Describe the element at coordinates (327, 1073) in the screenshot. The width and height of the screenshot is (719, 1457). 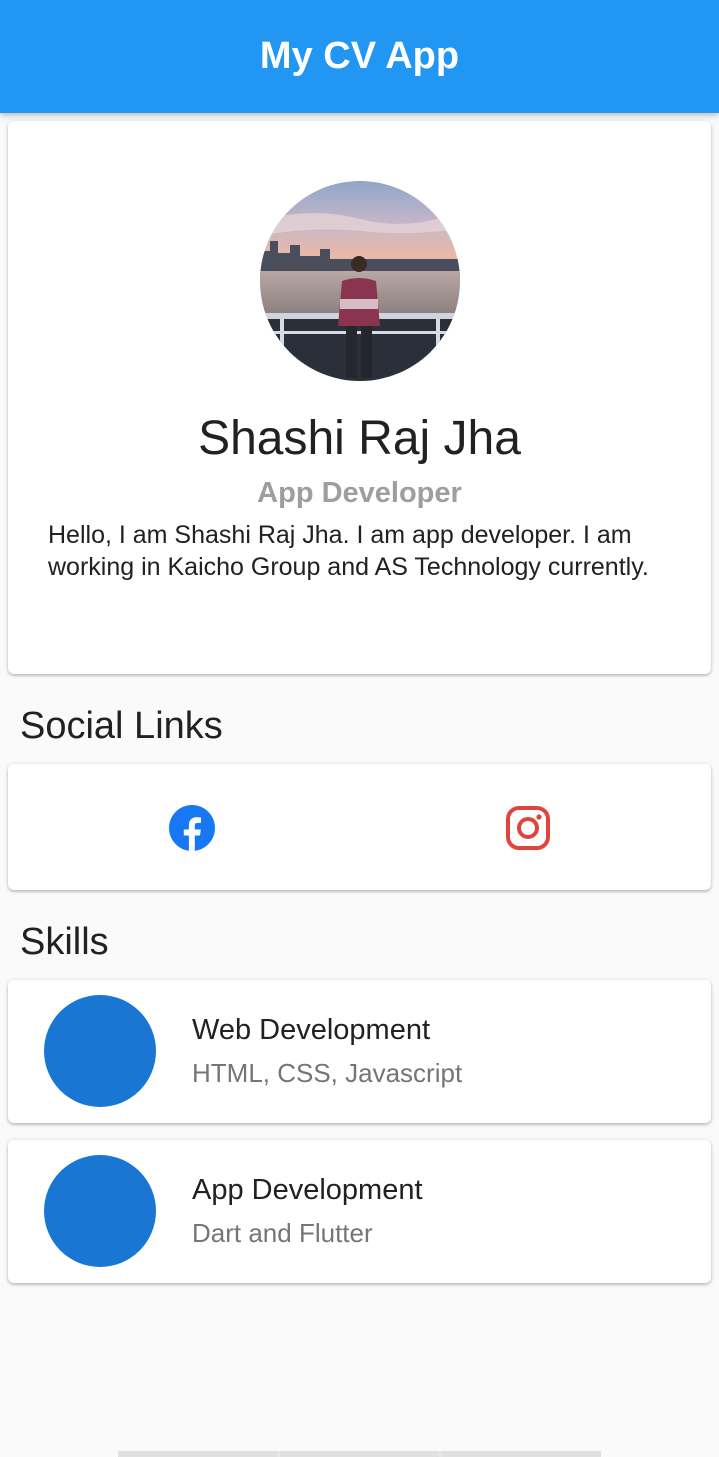
I see `skill-subtitle: HTML, CSS, Javascript` at that location.